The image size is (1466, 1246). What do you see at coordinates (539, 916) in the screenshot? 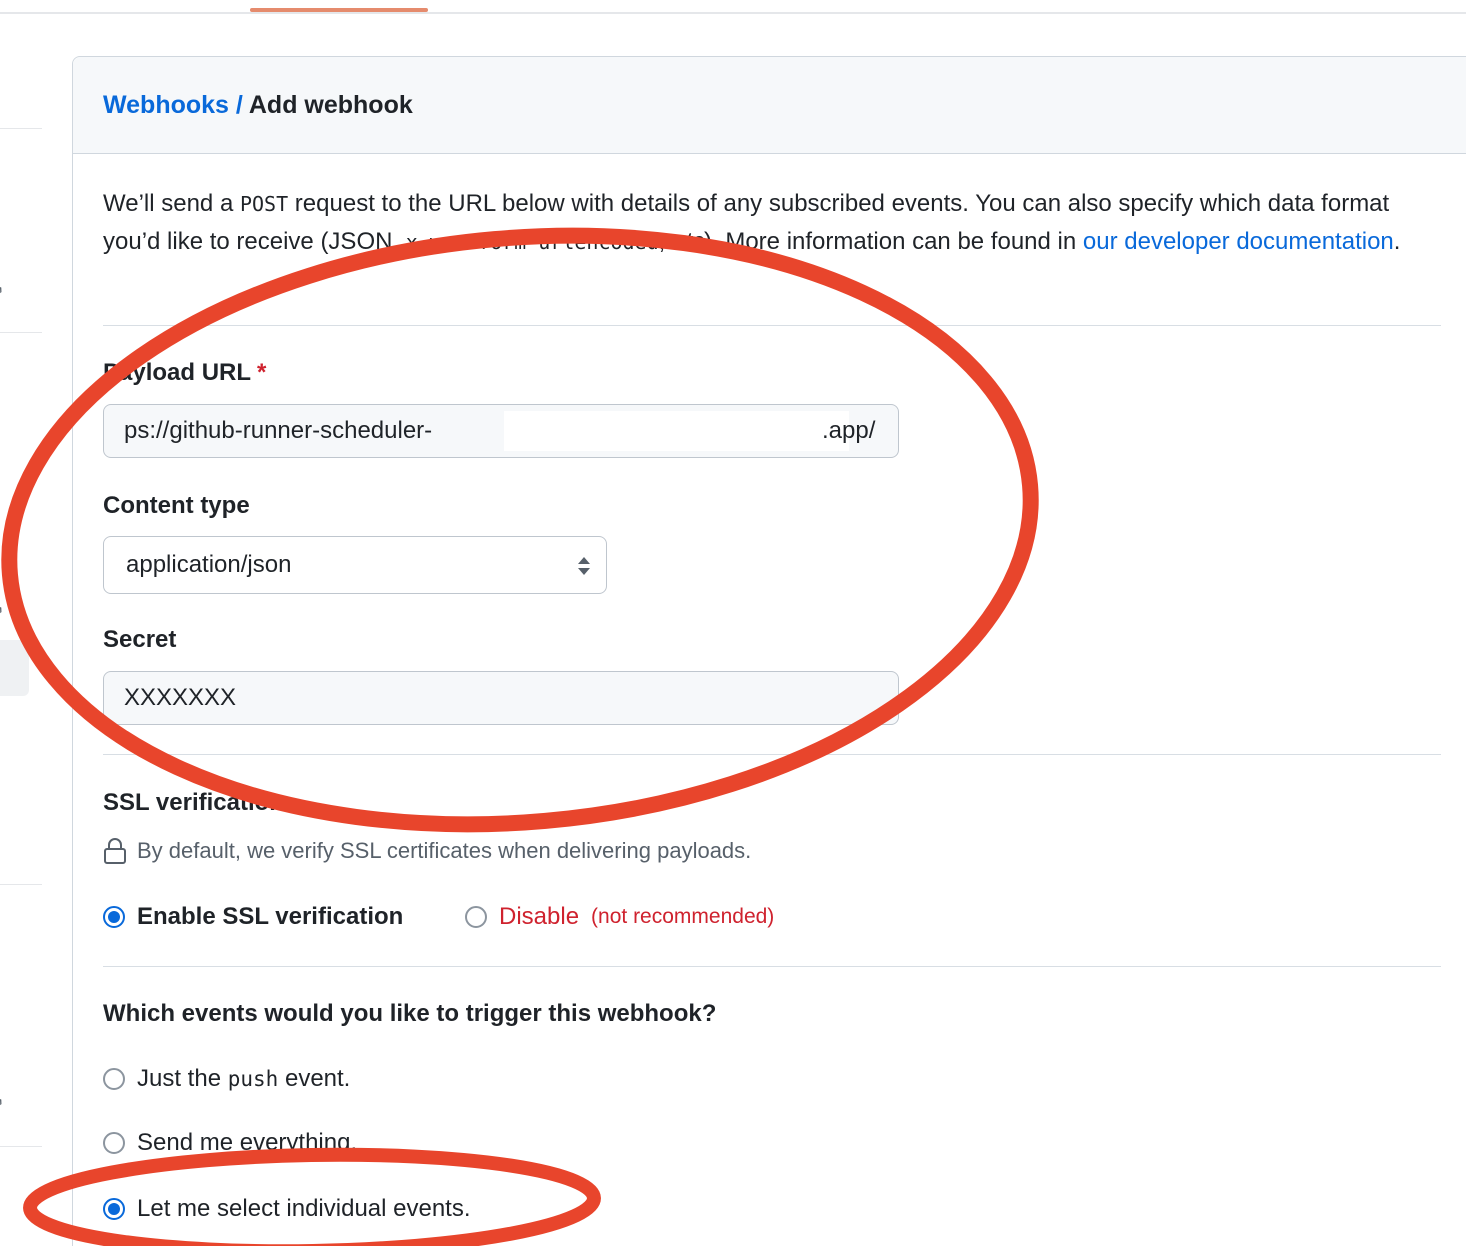
I see `disable-ssl-label: Disable` at bounding box center [539, 916].